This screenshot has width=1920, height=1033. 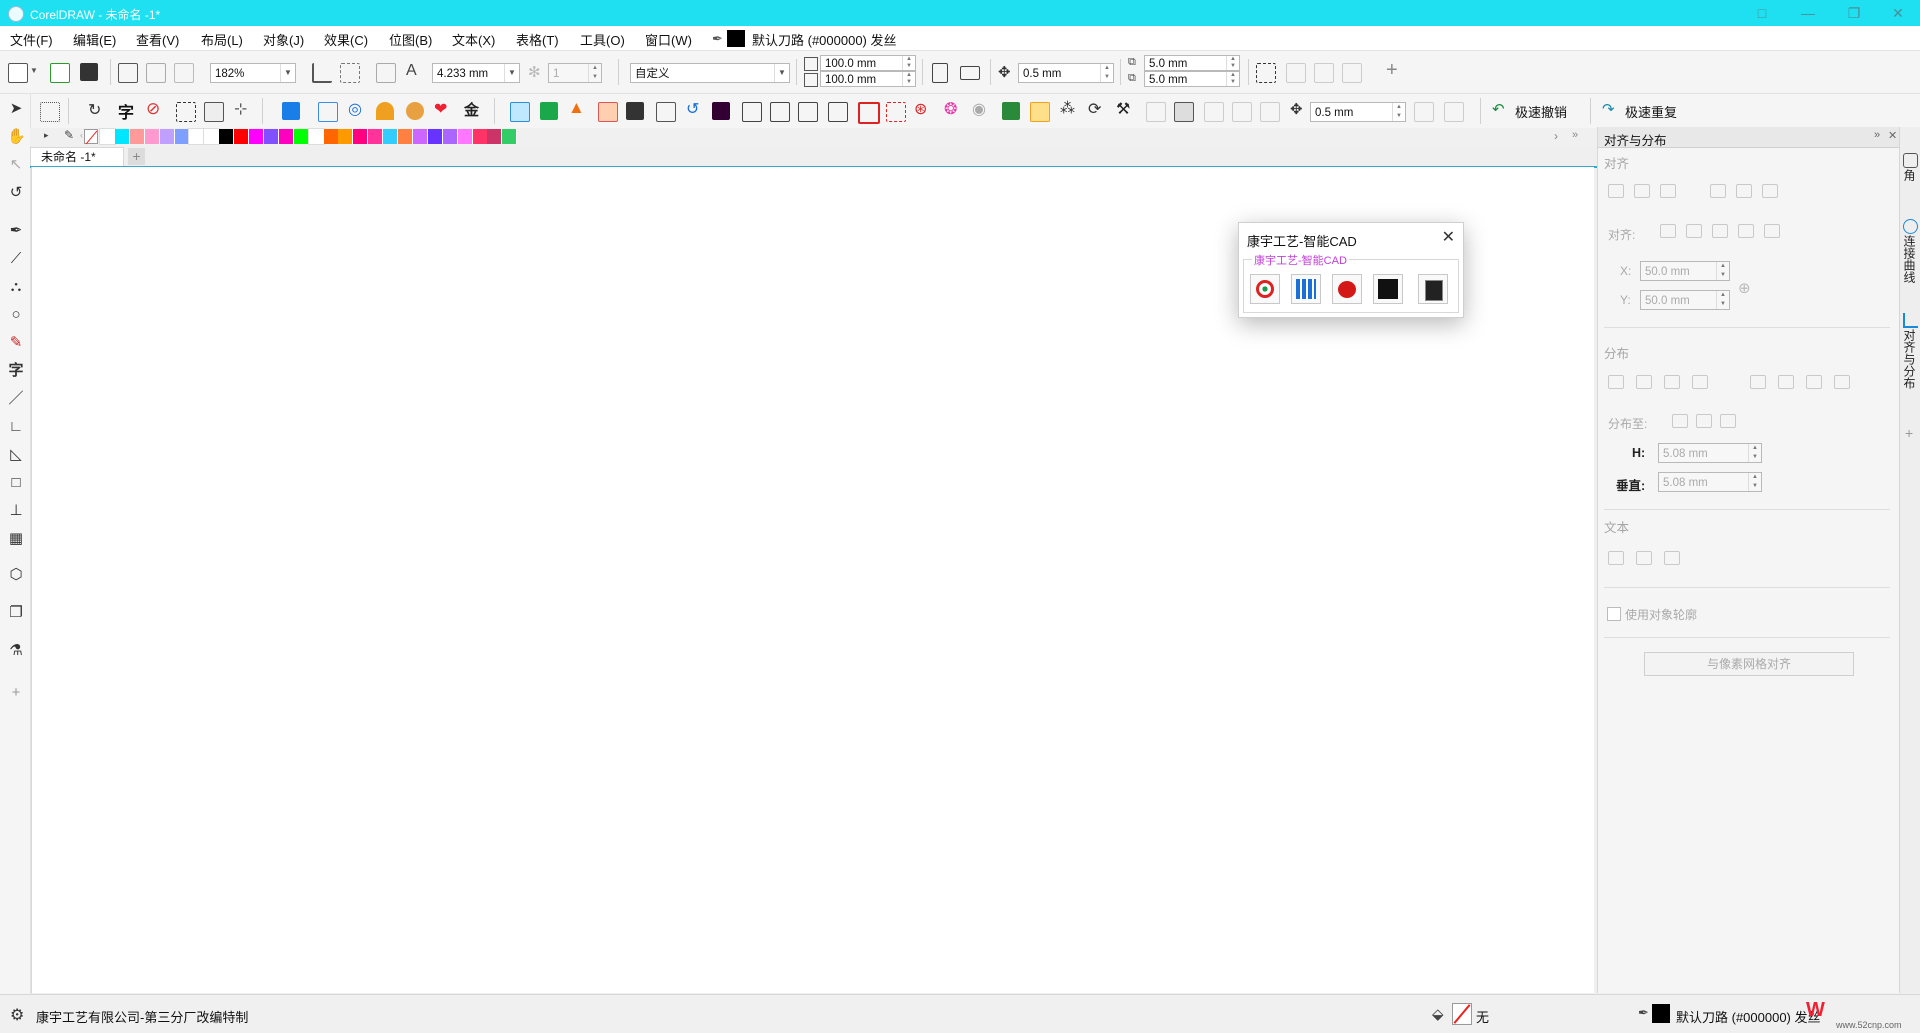 I want to click on break-dim-icon, so click(x=1352, y=73).